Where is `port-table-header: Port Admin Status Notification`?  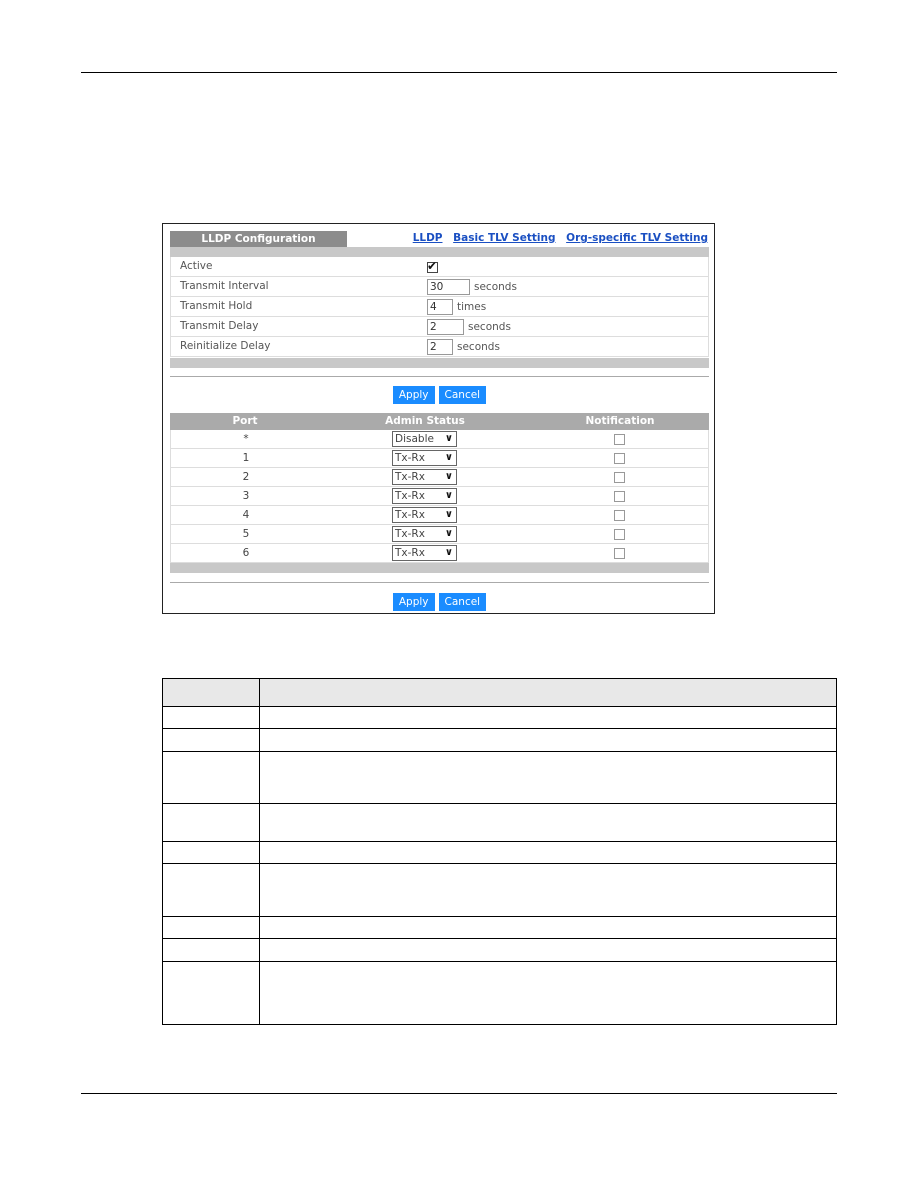 port-table-header: Port Admin Status Notification is located at coordinates (439, 421).